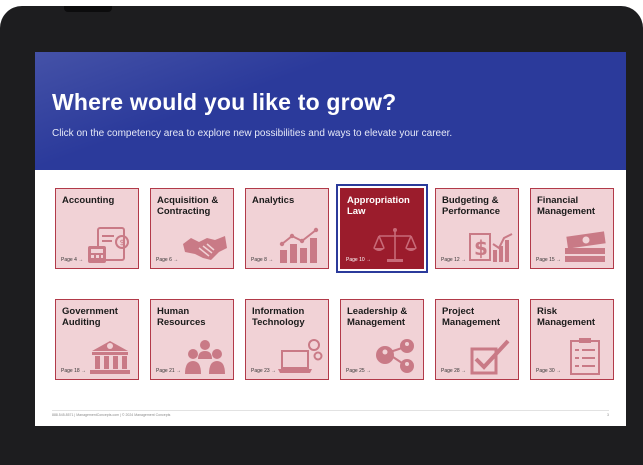 This screenshot has width=643, height=465. What do you see at coordinates (549, 260) in the screenshot?
I see `card-page-link: Page 15 →` at bounding box center [549, 260].